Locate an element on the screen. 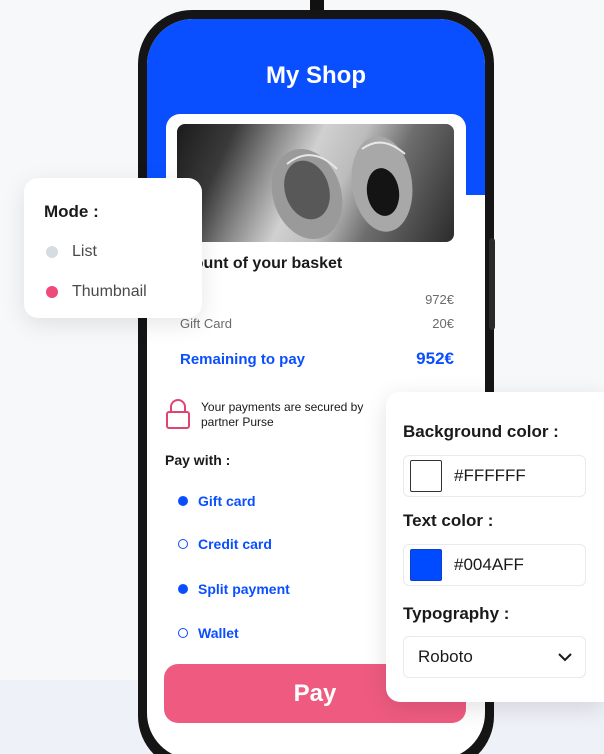  background-color-swatch is located at coordinates (426, 476).